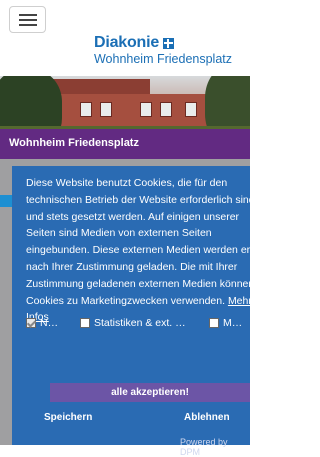  I want to click on cross-icon, so click(169, 43).